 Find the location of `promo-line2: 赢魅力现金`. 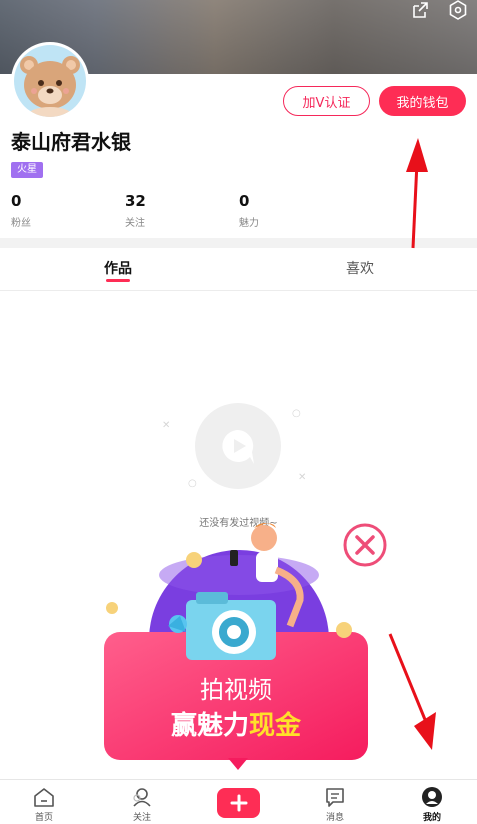

promo-line2: 赢魅力现金 is located at coordinates (236, 725).